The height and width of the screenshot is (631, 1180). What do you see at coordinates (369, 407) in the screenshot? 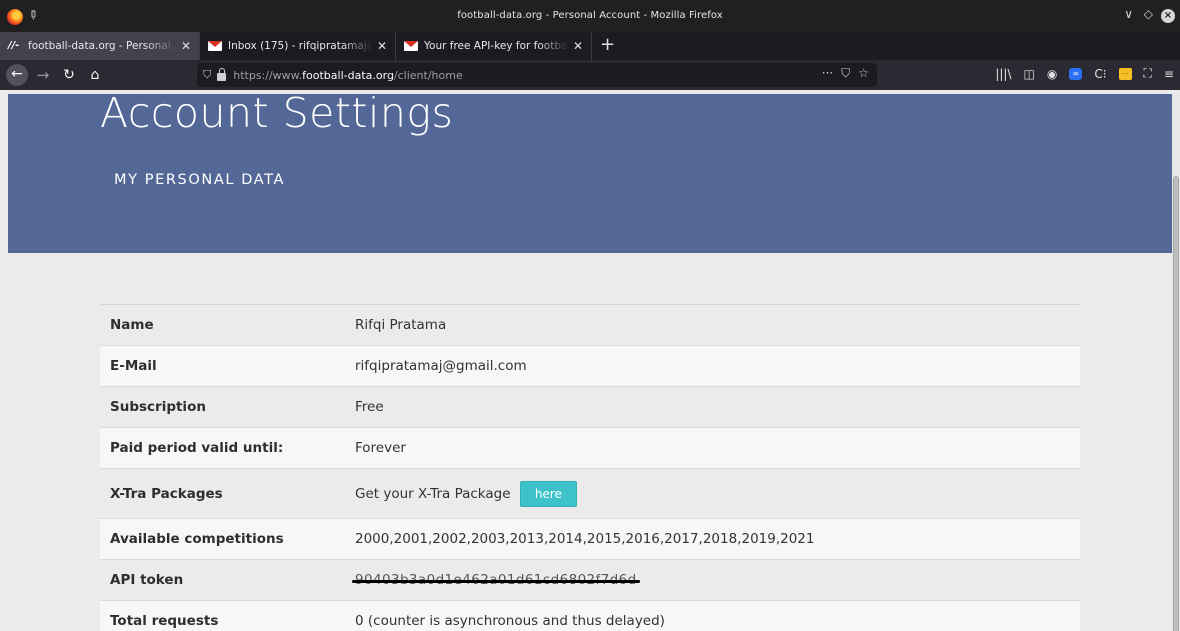
I see `row-value: Free` at bounding box center [369, 407].